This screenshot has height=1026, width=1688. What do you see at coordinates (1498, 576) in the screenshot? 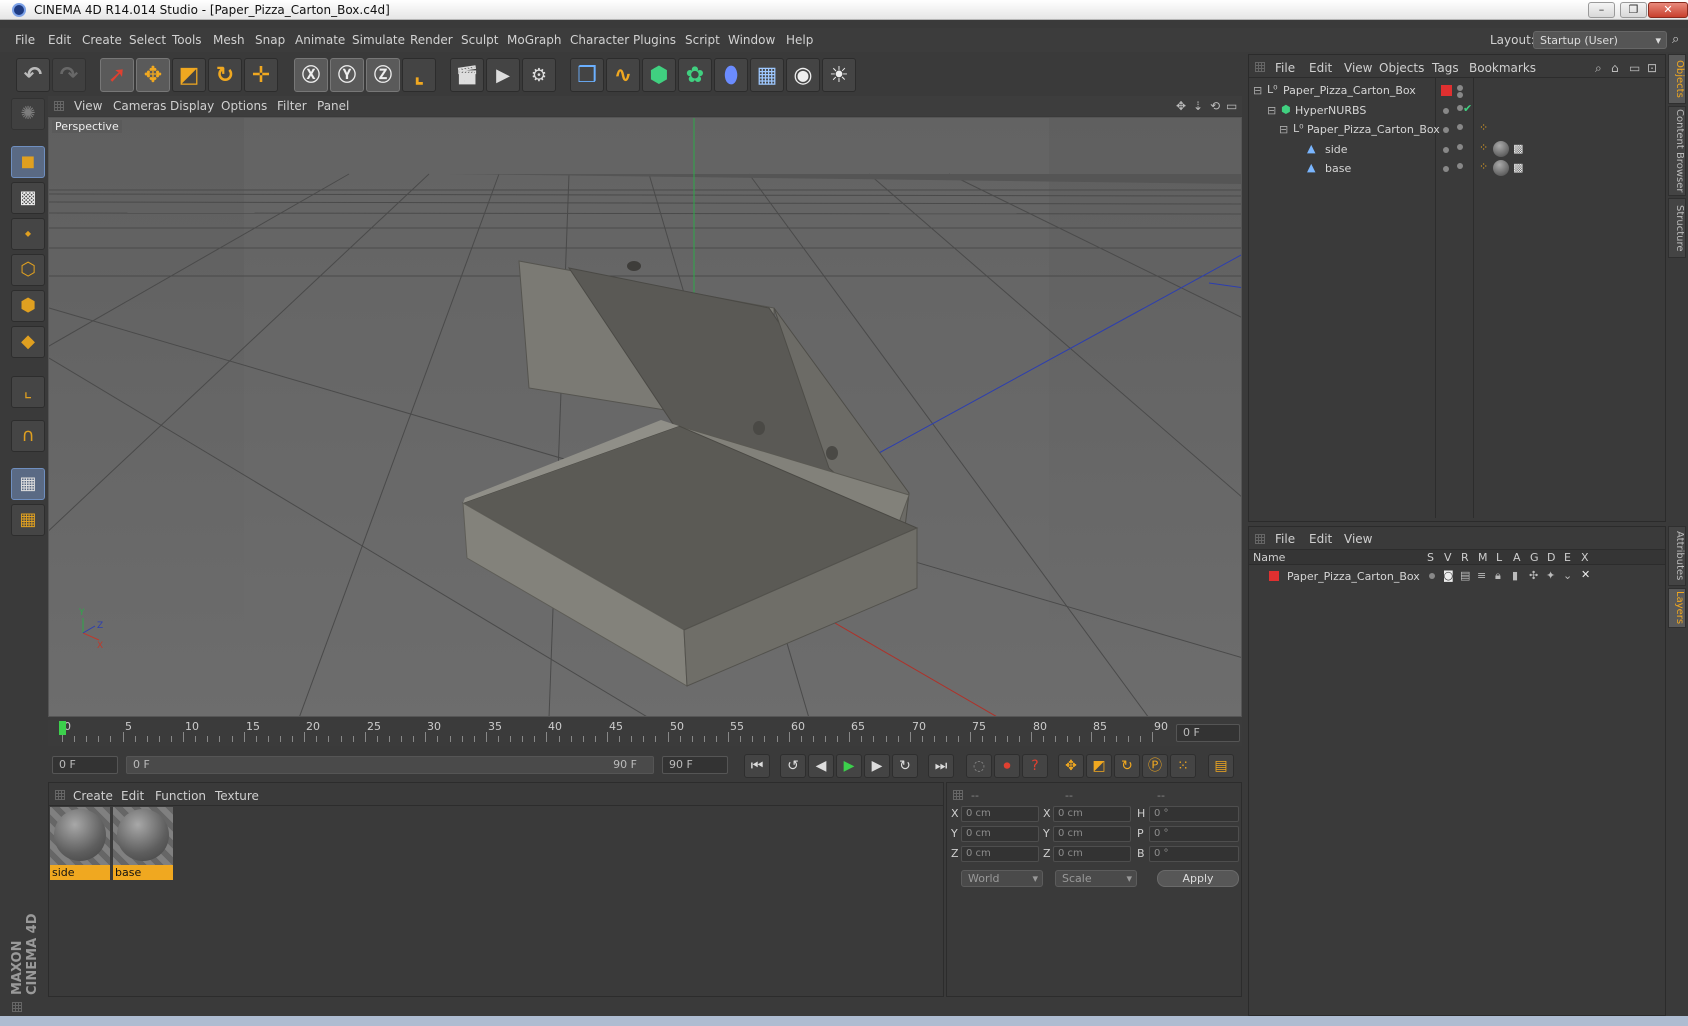
I see `lock-icon: 🔒︎` at bounding box center [1498, 576].